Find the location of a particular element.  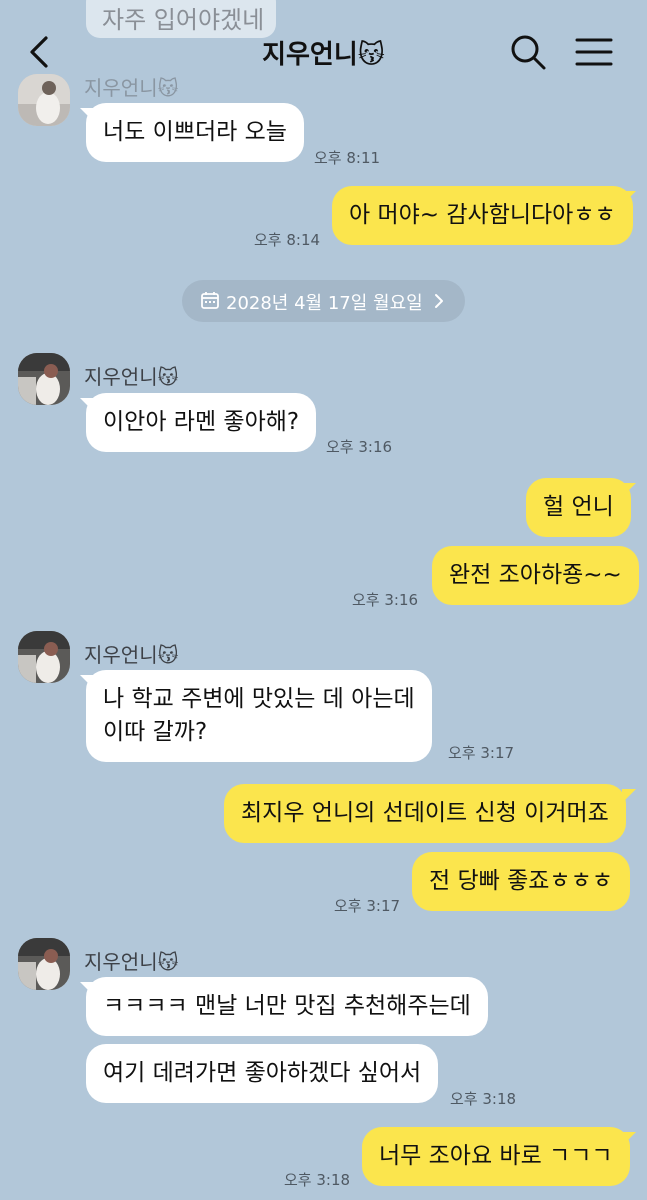

message-text: 이안아 라멘 좋아해? is located at coordinates (201, 422).